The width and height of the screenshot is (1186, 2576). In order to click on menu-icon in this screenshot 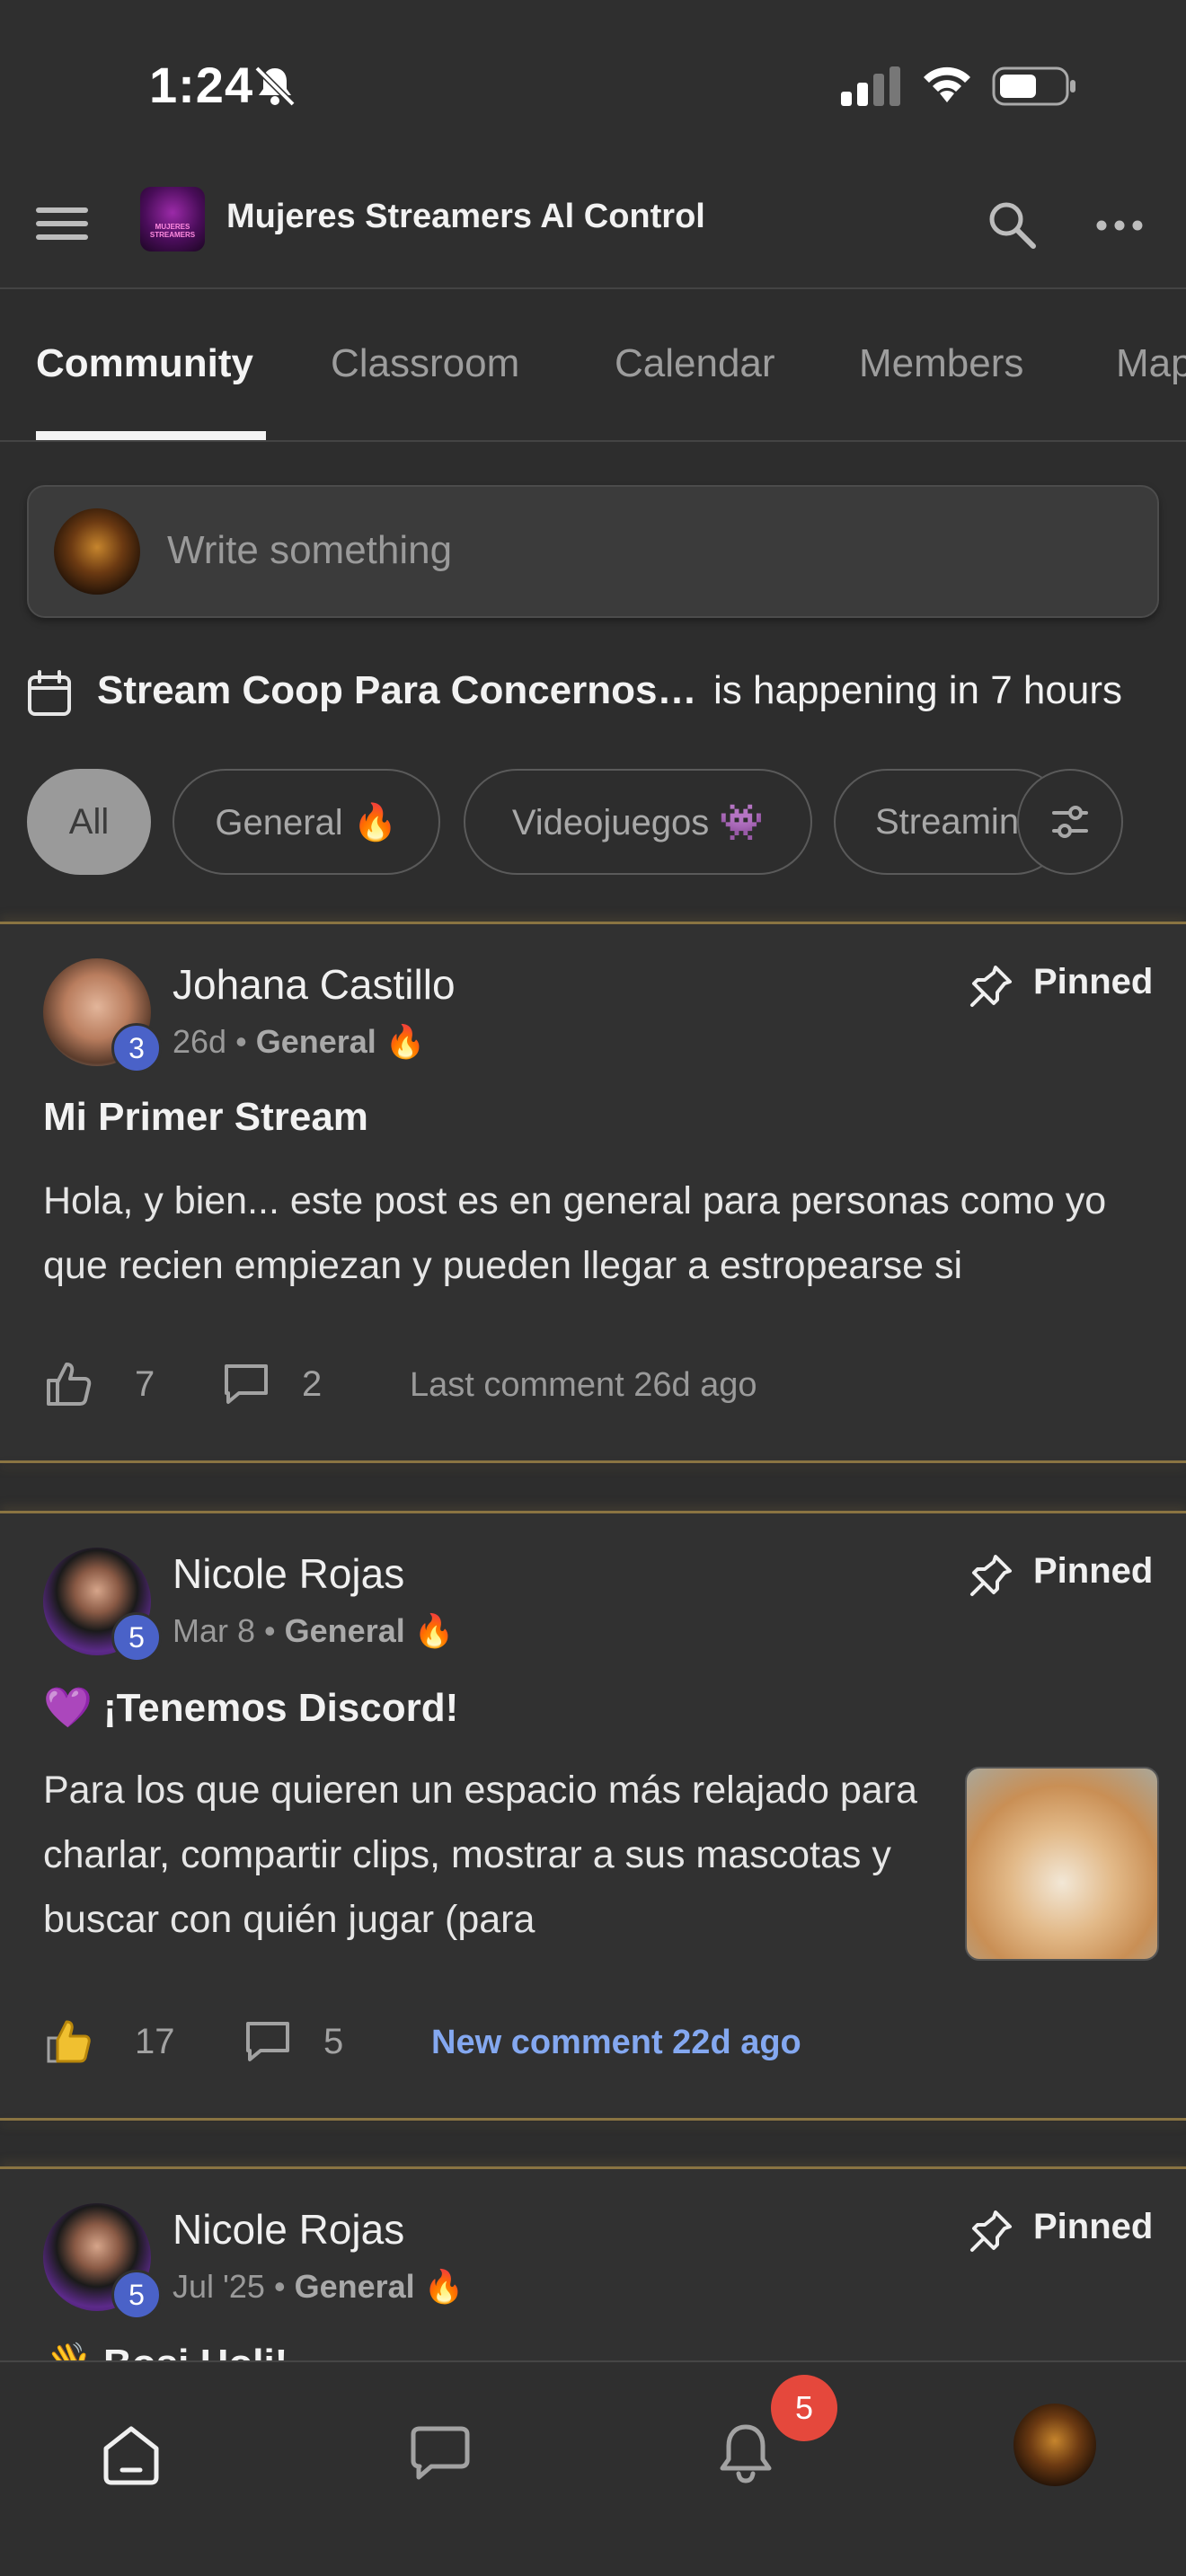, I will do `click(63, 228)`.